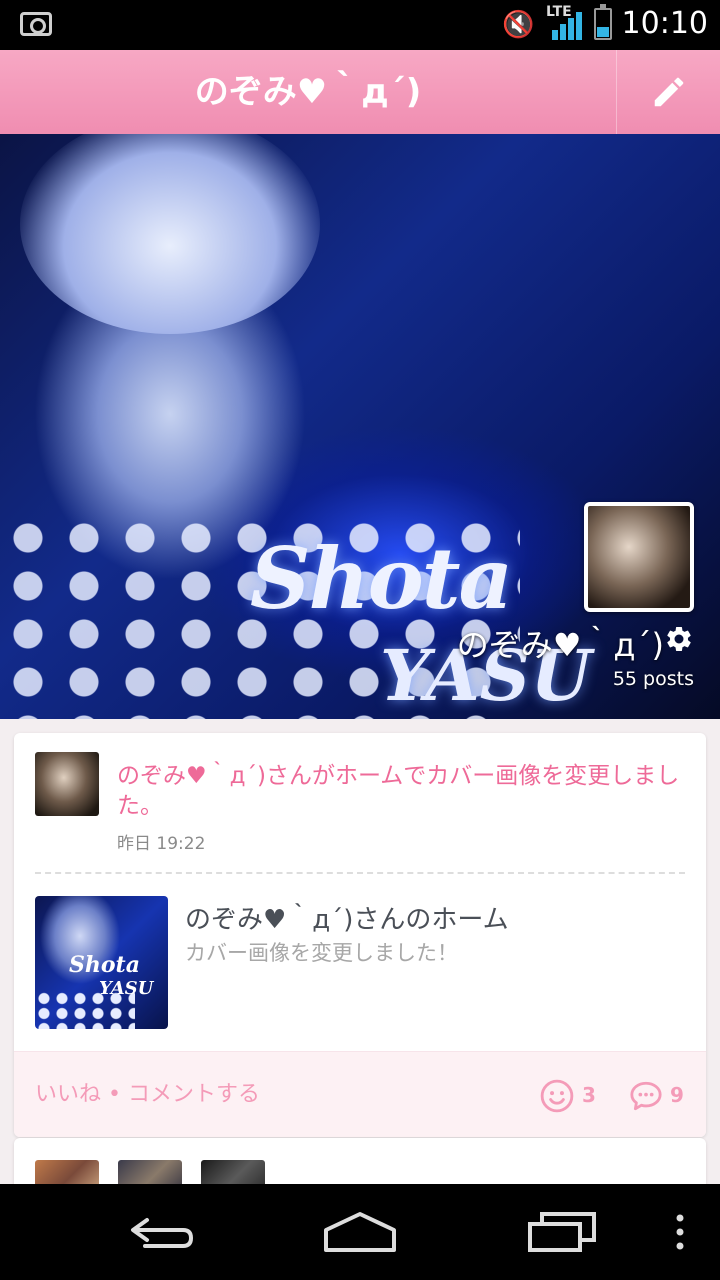 The width and height of the screenshot is (720, 1280). I want to click on system-nav-bar, so click(360, 1232).